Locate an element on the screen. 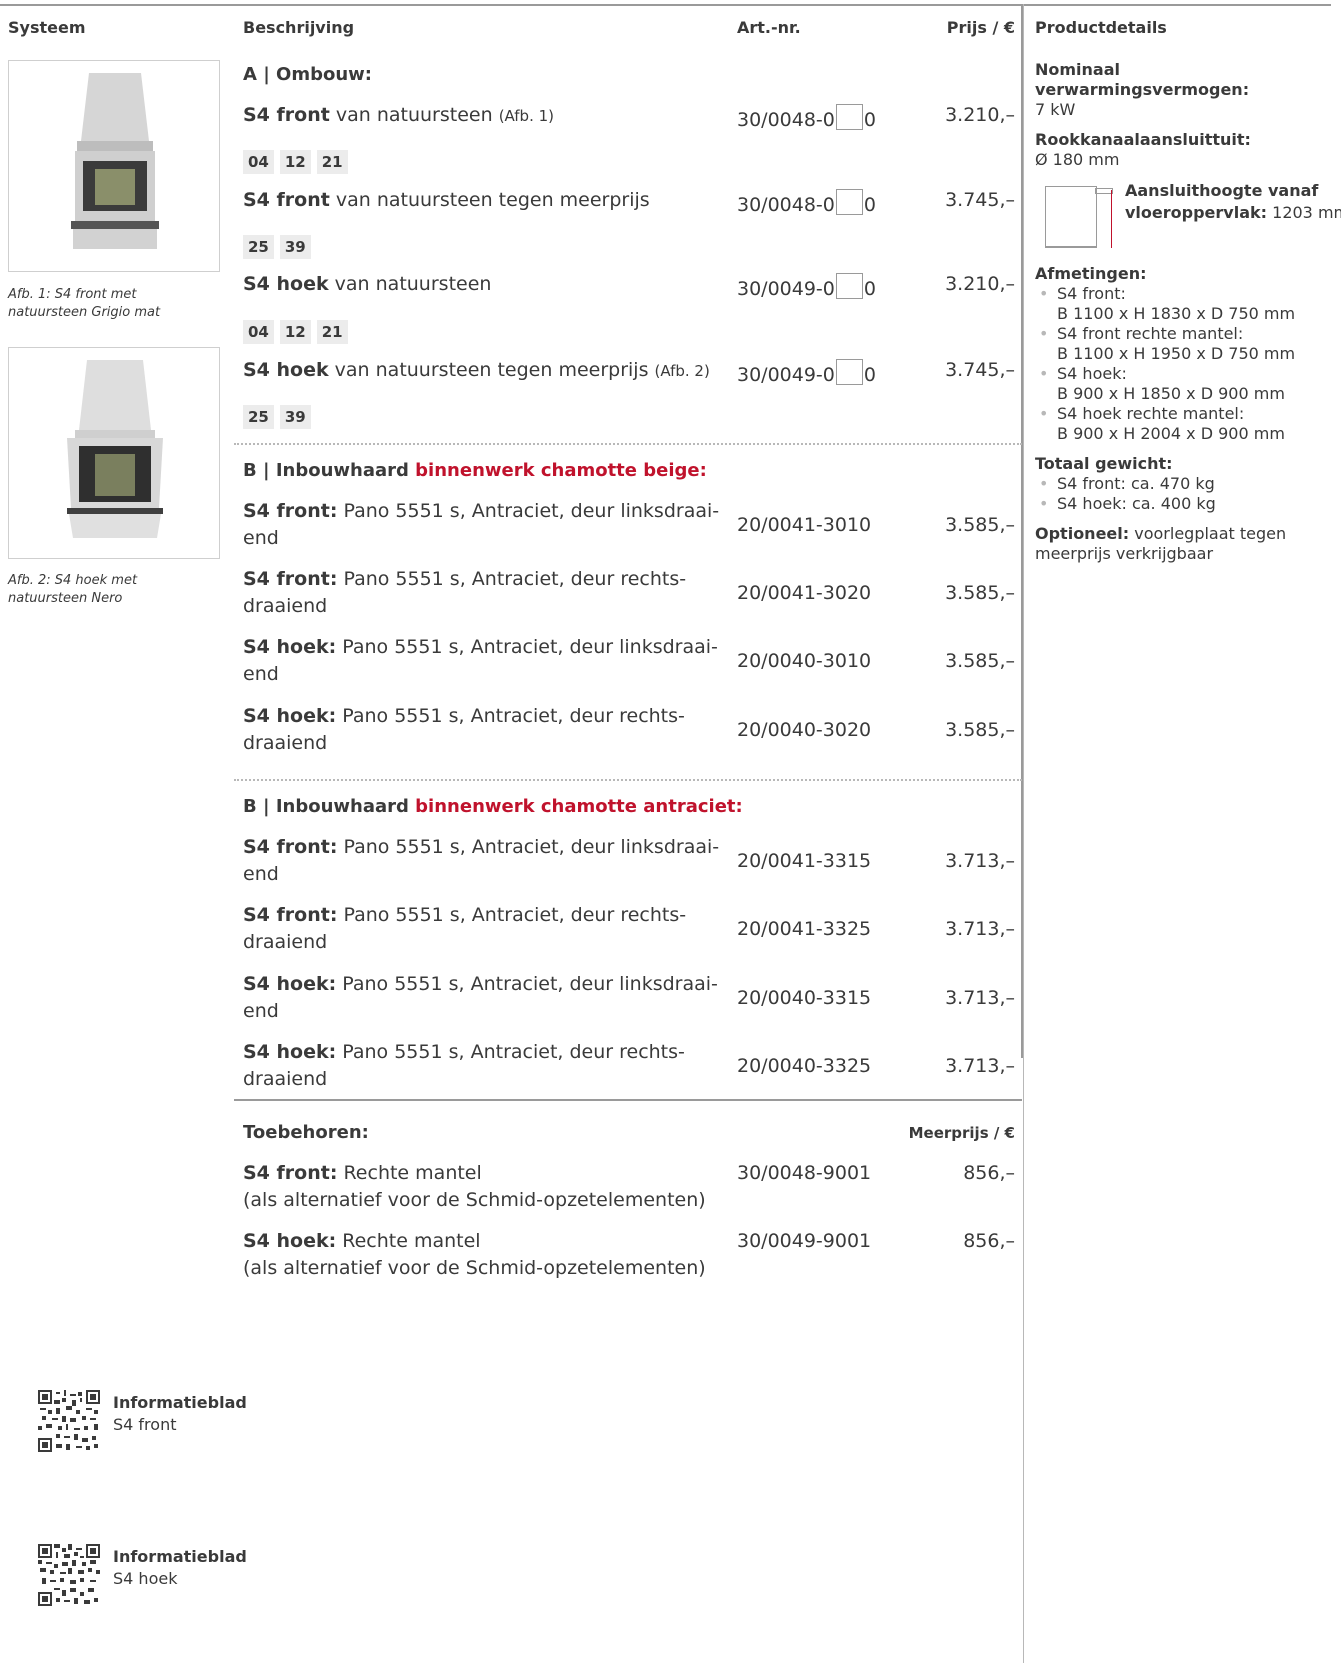 This screenshot has width=1341, height=1663. product-image-s4-hoek is located at coordinates (114, 453).